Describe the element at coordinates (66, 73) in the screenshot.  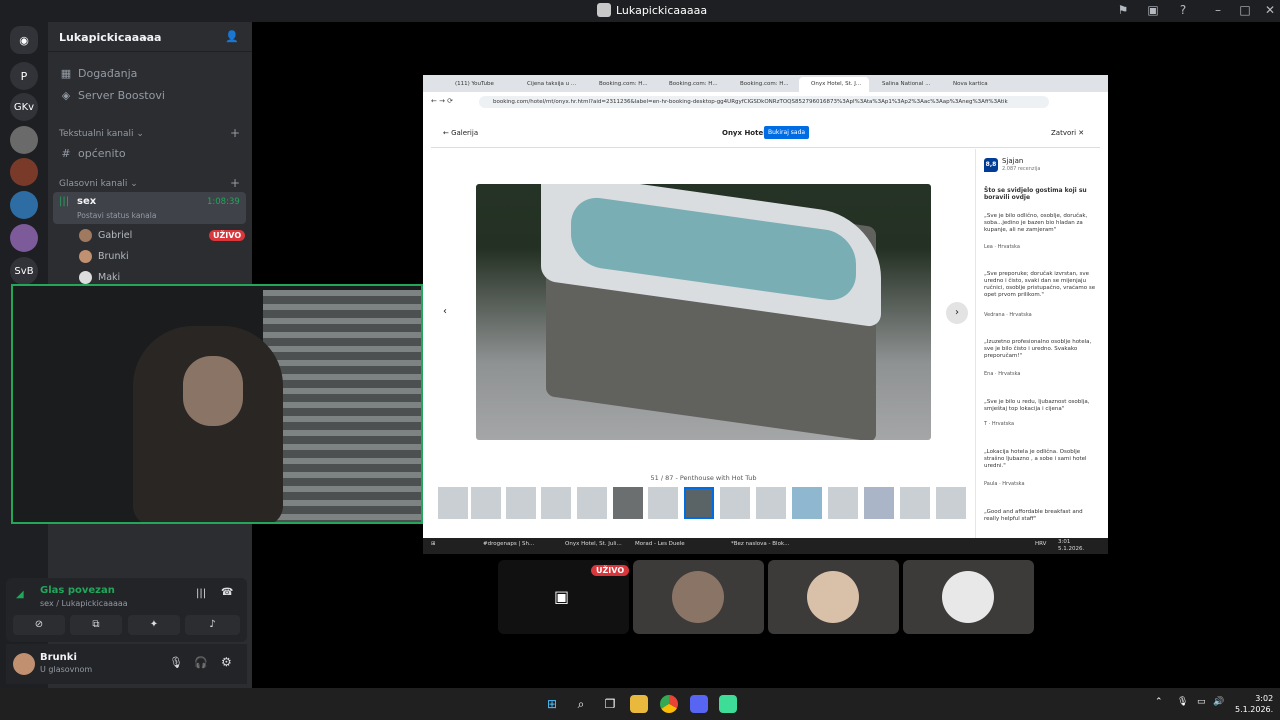
I see `calendar-icon: ▦` at that location.